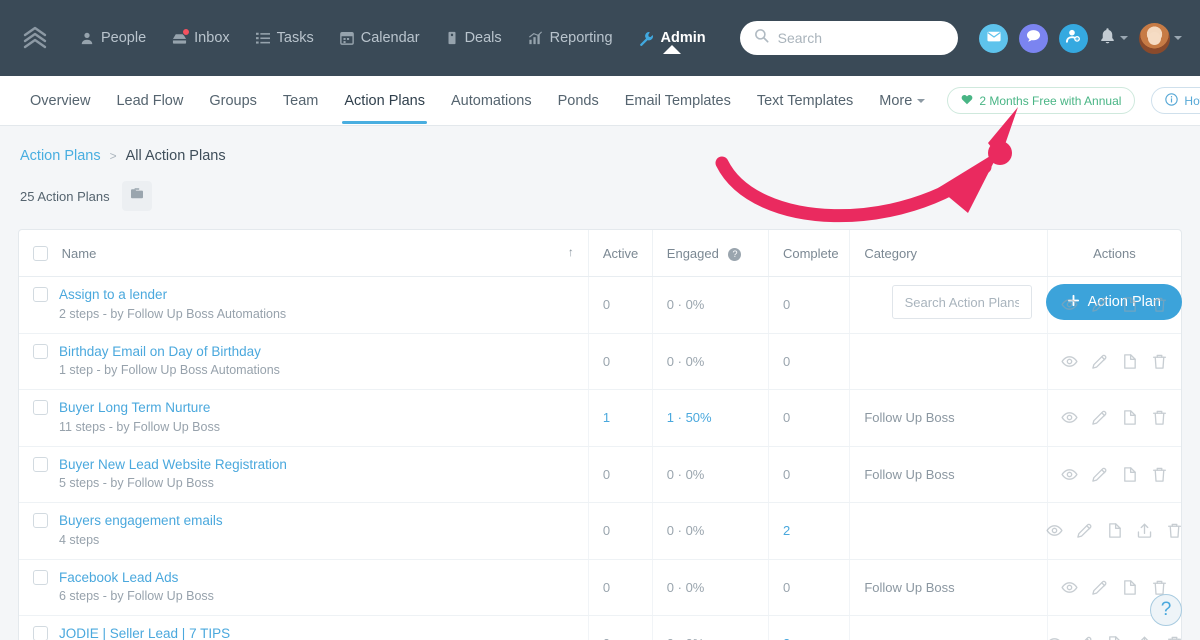 The width and height of the screenshot is (1200, 640). Describe the element at coordinates (141, 521) in the screenshot. I see `action-plan-name: Buyers engagement emails` at that location.